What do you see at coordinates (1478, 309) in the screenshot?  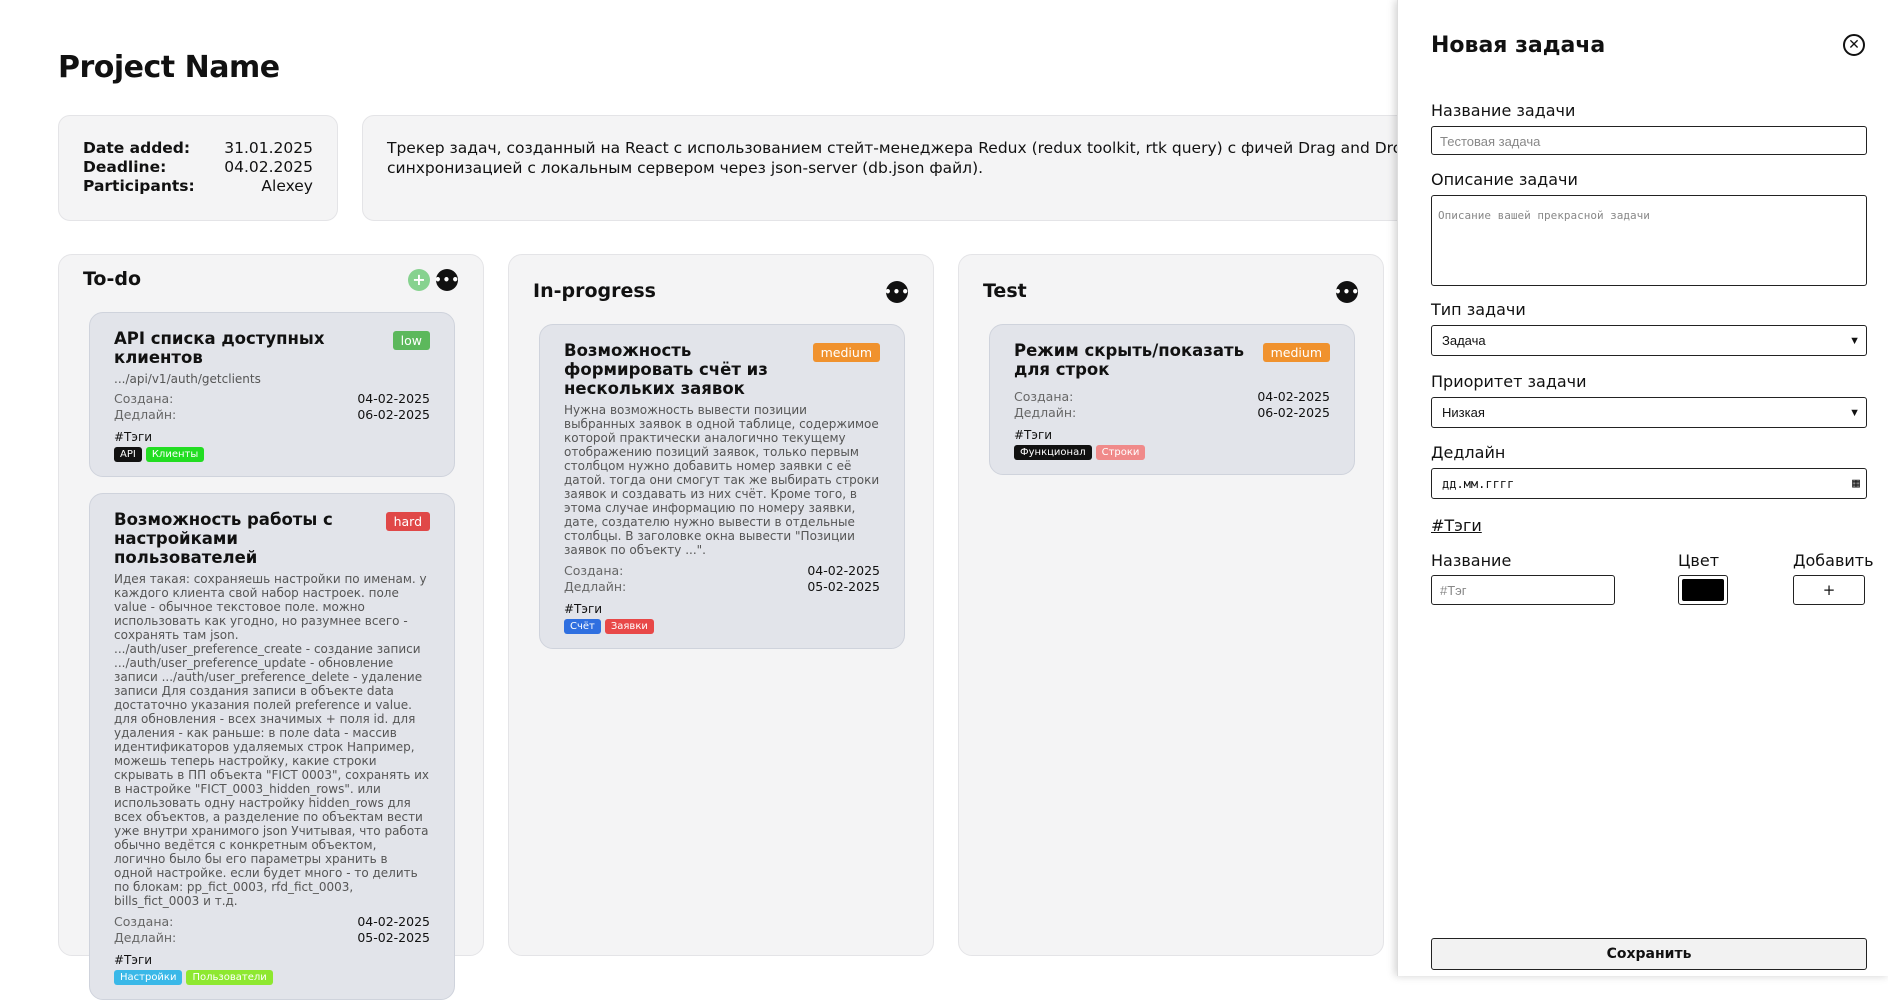 I see `task-type-label: Тип задачи` at bounding box center [1478, 309].